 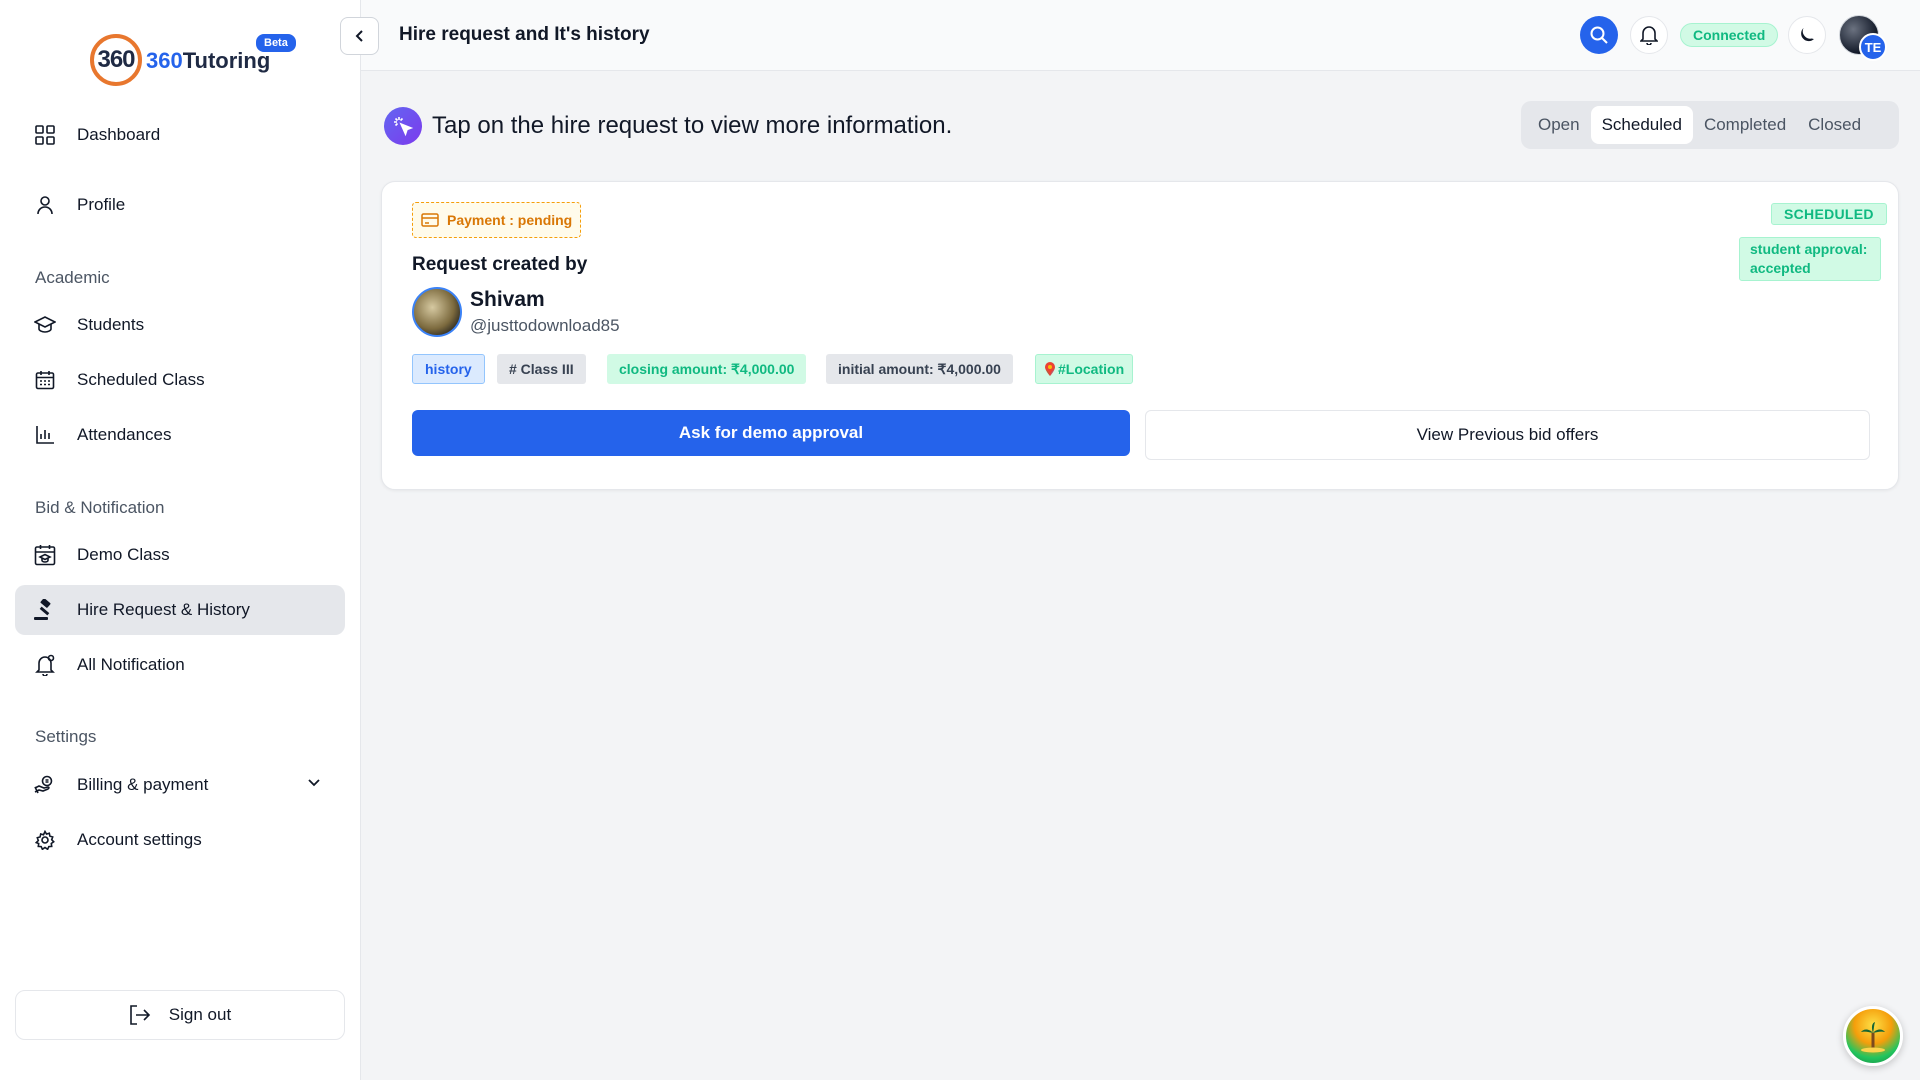 What do you see at coordinates (100, 507) in the screenshot?
I see `section-label-bid: Bid & Notification` at bounding box center [100, 507].